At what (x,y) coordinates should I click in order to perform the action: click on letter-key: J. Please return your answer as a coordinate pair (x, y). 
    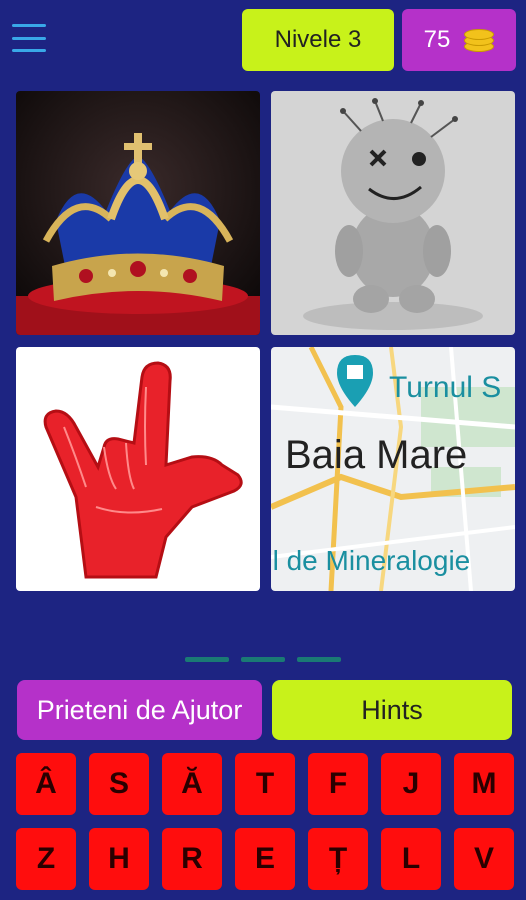
    Looking at the image, I should click on (411, 784).